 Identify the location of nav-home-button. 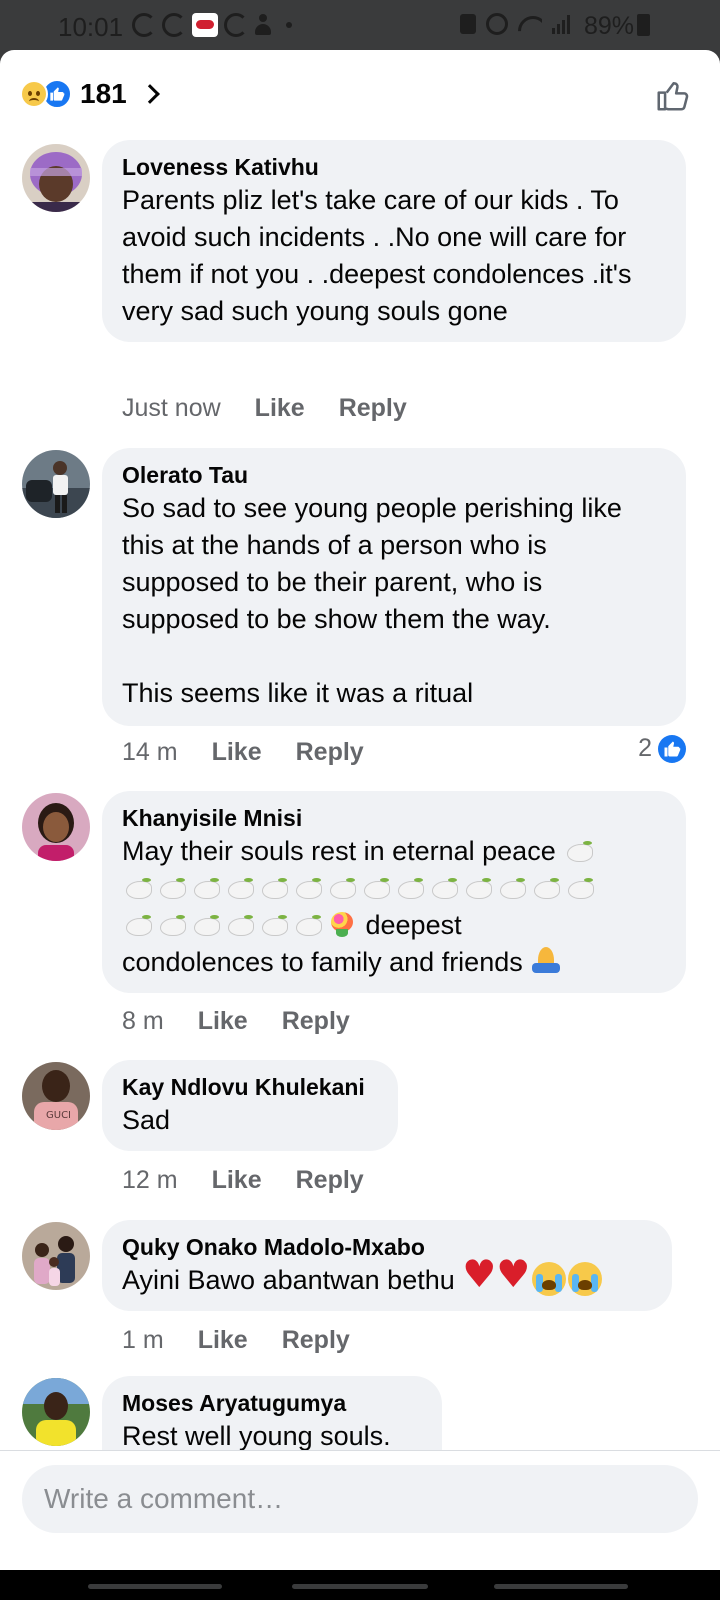
(360, 1586).